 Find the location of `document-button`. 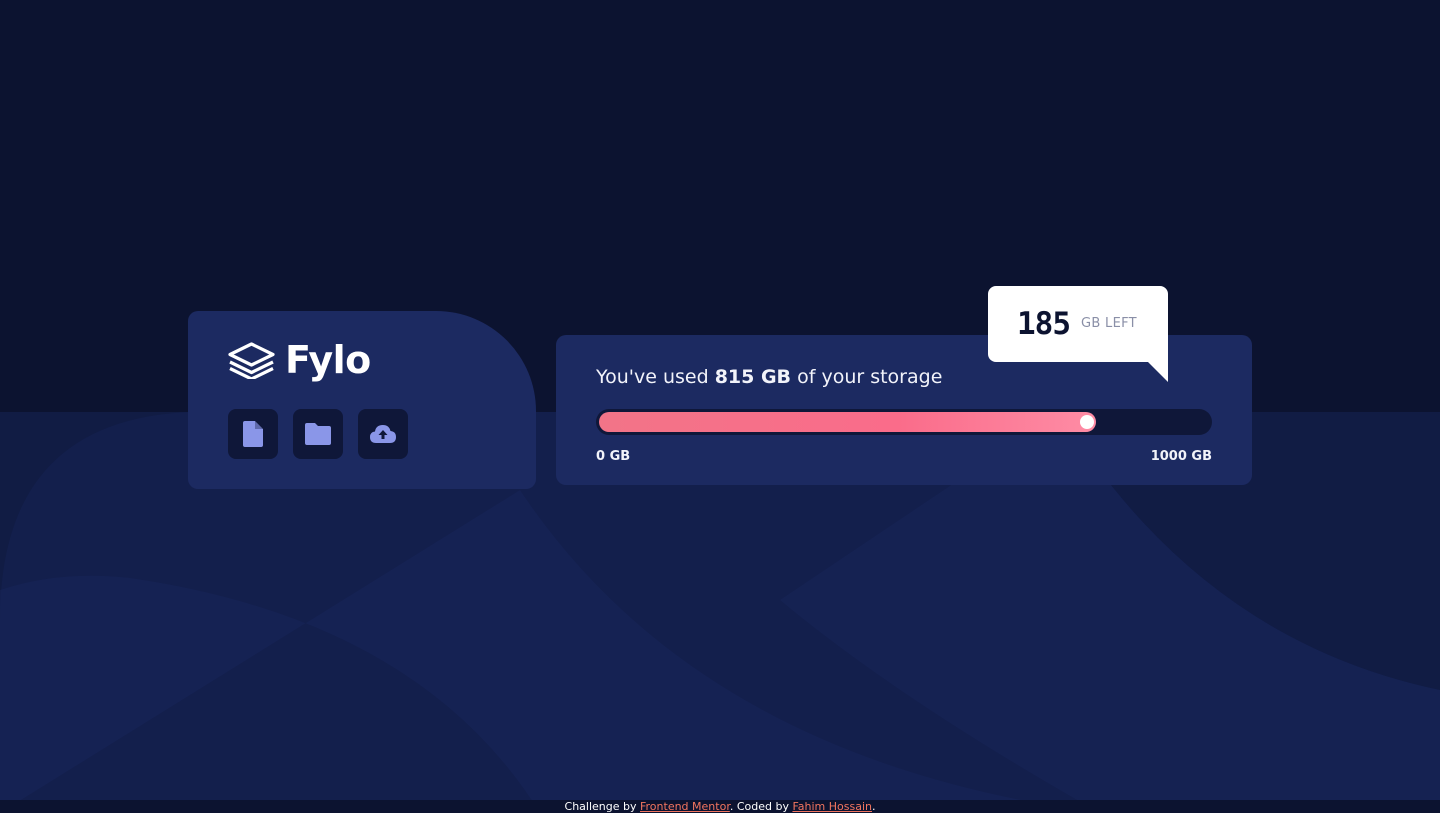

document-button is located at coordinates (253, 434).